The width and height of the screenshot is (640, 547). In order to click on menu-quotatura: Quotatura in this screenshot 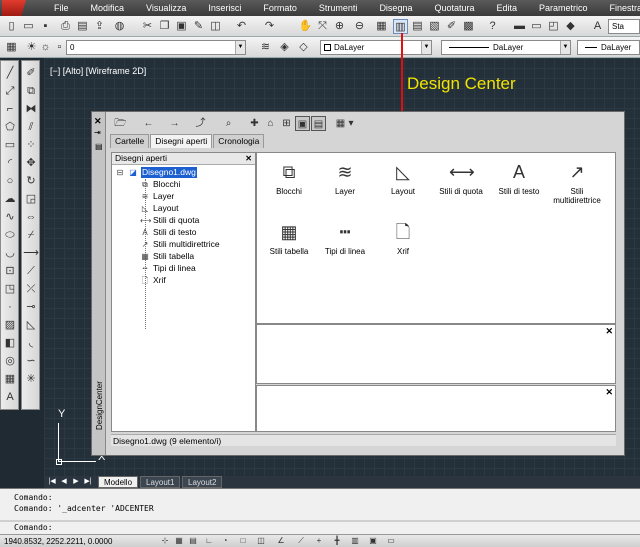, I will do `click(453, 8)`.